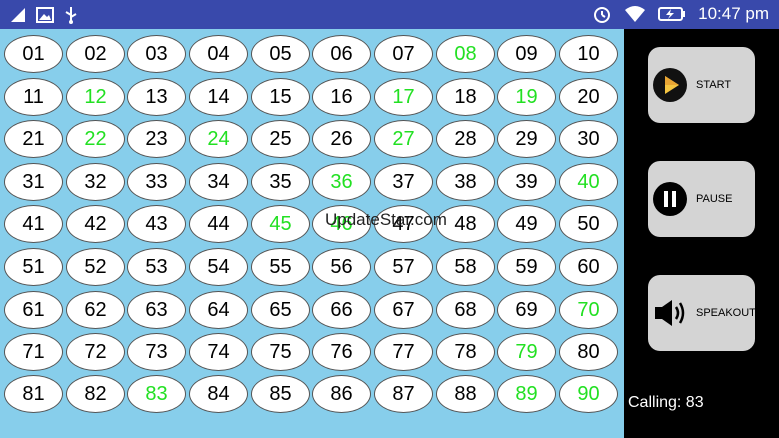 This screenshot has height=438, width=779. Describe the element at coordinates (95, 267) in the screenshot. I see `number-cell: 52` at that location.